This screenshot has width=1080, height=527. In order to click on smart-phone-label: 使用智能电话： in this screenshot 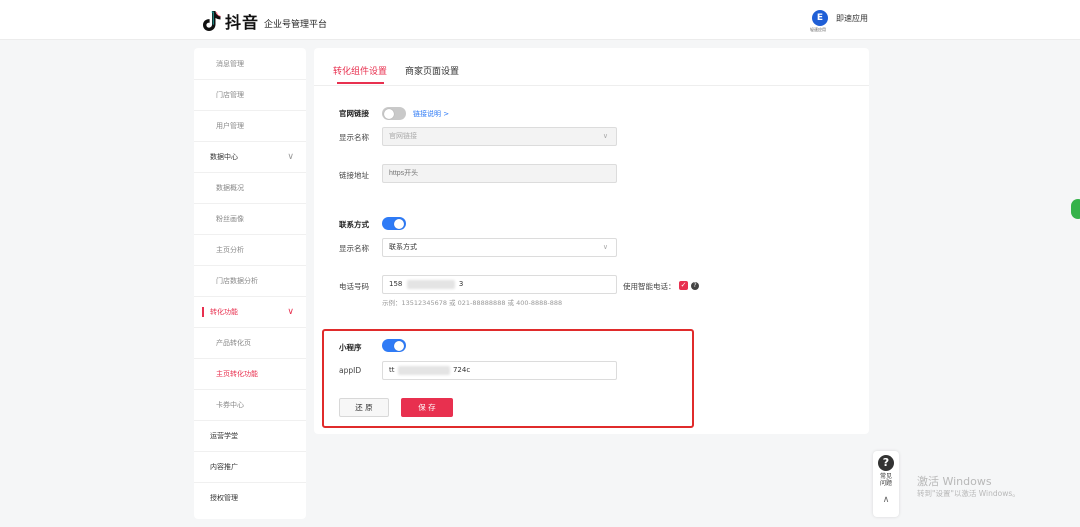, I will do `click(649, 286)`.